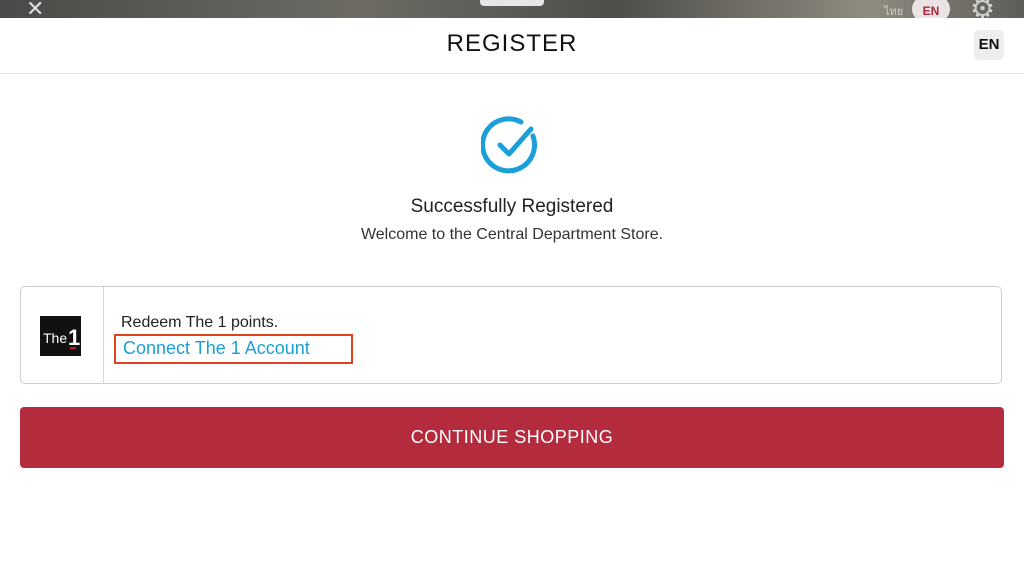 The height and width of the screenshot is (578, 1024). What do you see at coordinates (233, 349) in the screenshot?
I see `connect-the1-account-link: Connect The 1 Account` at bounding box center [233, 349].